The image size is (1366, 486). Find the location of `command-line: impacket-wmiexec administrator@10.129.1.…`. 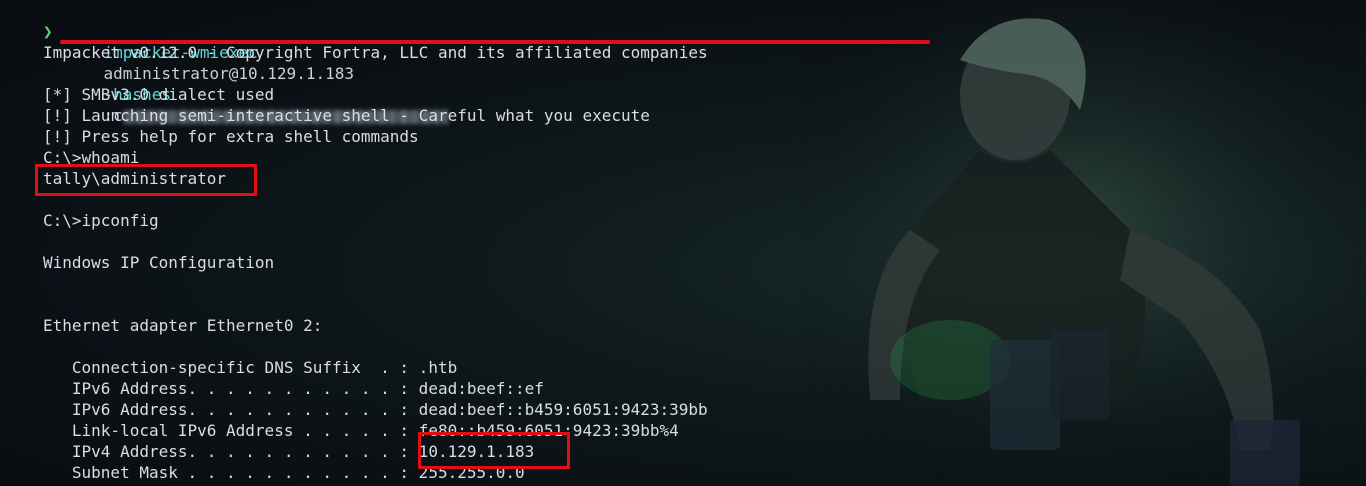

command-line: impacket-wmiexec administrator@10.129.1.… is located at coordinates (256, 73).